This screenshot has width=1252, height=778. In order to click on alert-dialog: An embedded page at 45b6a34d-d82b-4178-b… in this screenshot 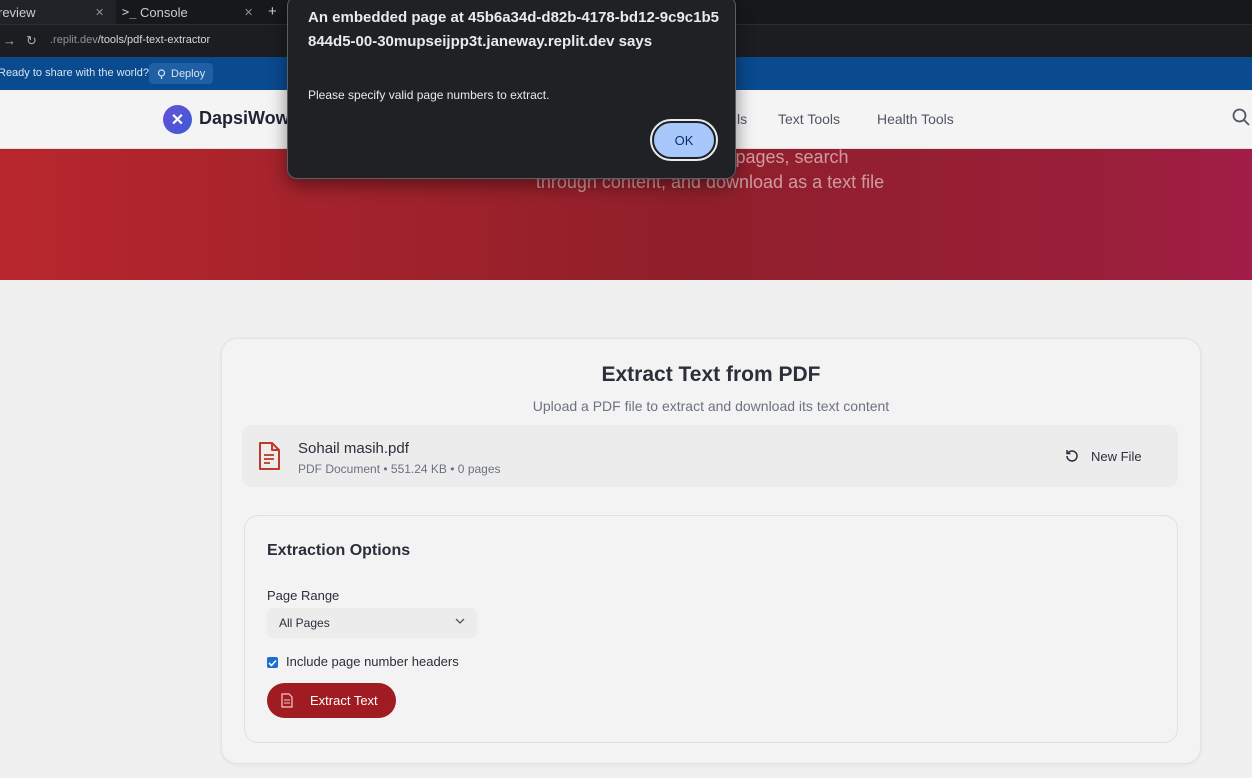, I will do `click(511, 89)`.